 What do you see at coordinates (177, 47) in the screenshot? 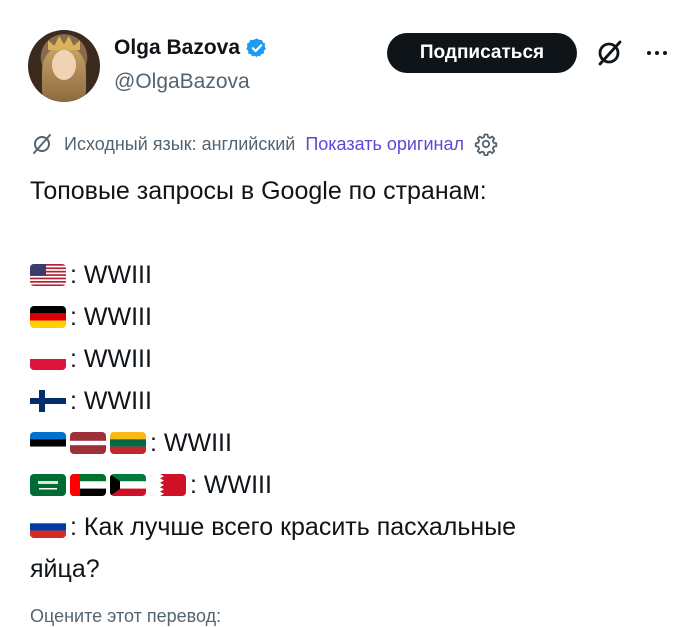
I see `author-name-text: Olga Bazova` at bounding box center [177, 47].